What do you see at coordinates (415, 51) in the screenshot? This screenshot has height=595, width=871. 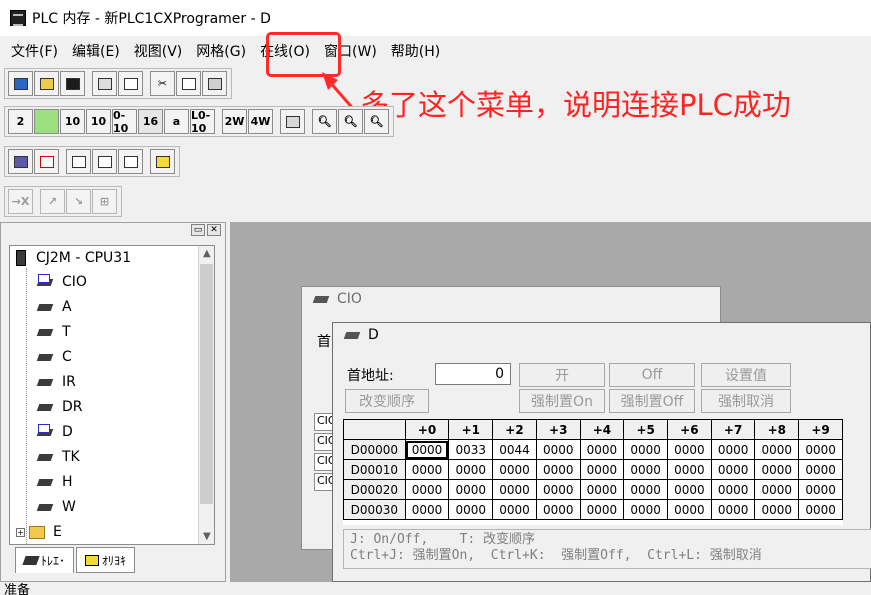 I see `menu-help: 帮助(H)` at bounding box center [415, 51].